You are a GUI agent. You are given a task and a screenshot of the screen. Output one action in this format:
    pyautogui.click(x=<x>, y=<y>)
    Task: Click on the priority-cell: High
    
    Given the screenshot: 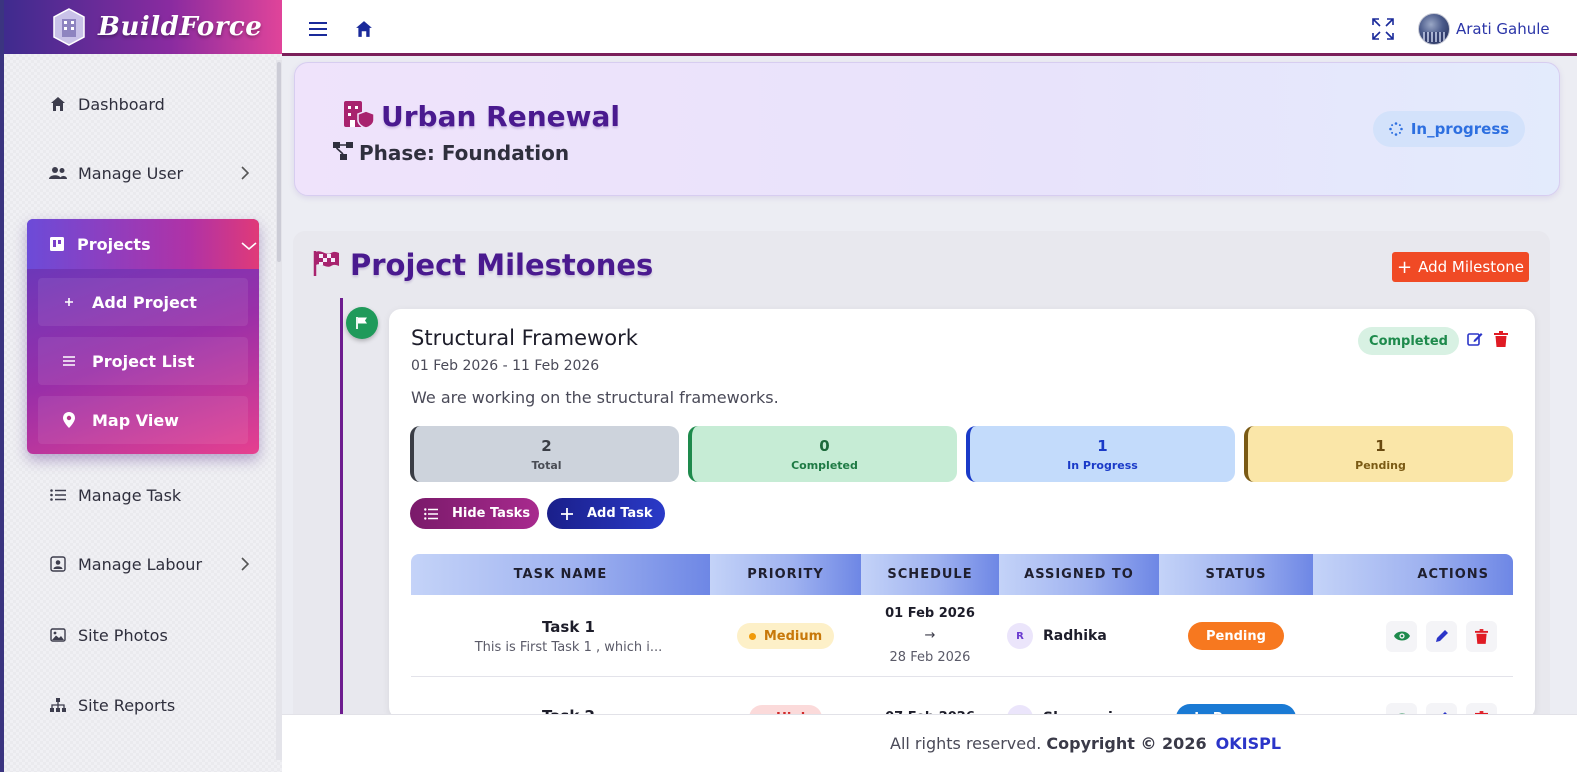 What is the action you would take?
    pyautogui.click(x=785, y=698)
    